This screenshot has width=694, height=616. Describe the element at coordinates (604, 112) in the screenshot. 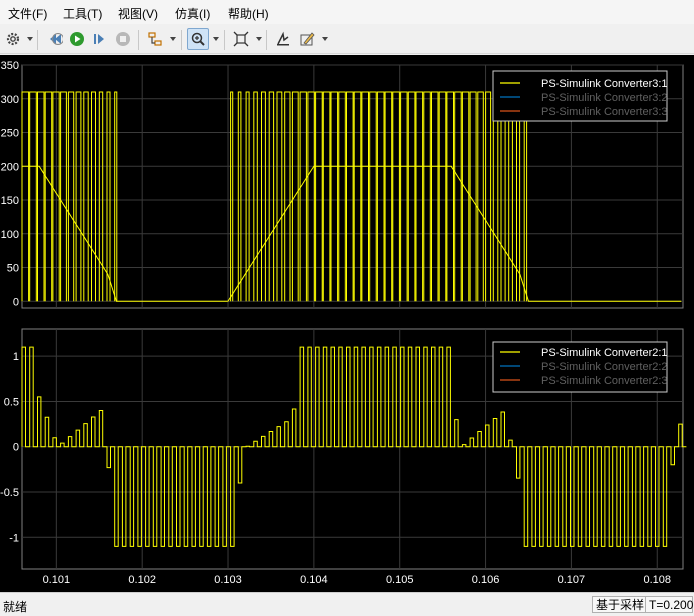

I see `legend-entry-3: PS-Simulink Converter3:3` at that location.